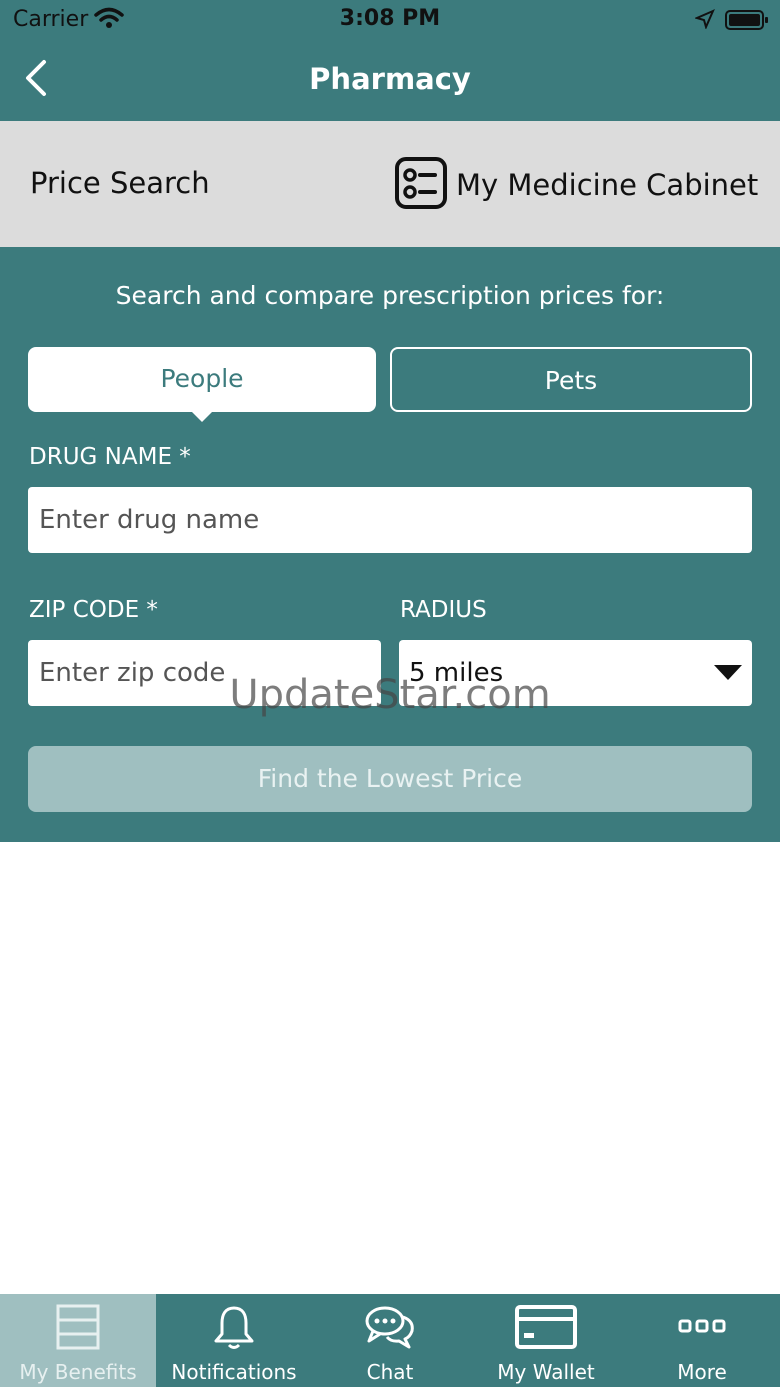 The width and height of the screenshot is (780, 1387). I want to click on more-icon, so click(702, 1327).